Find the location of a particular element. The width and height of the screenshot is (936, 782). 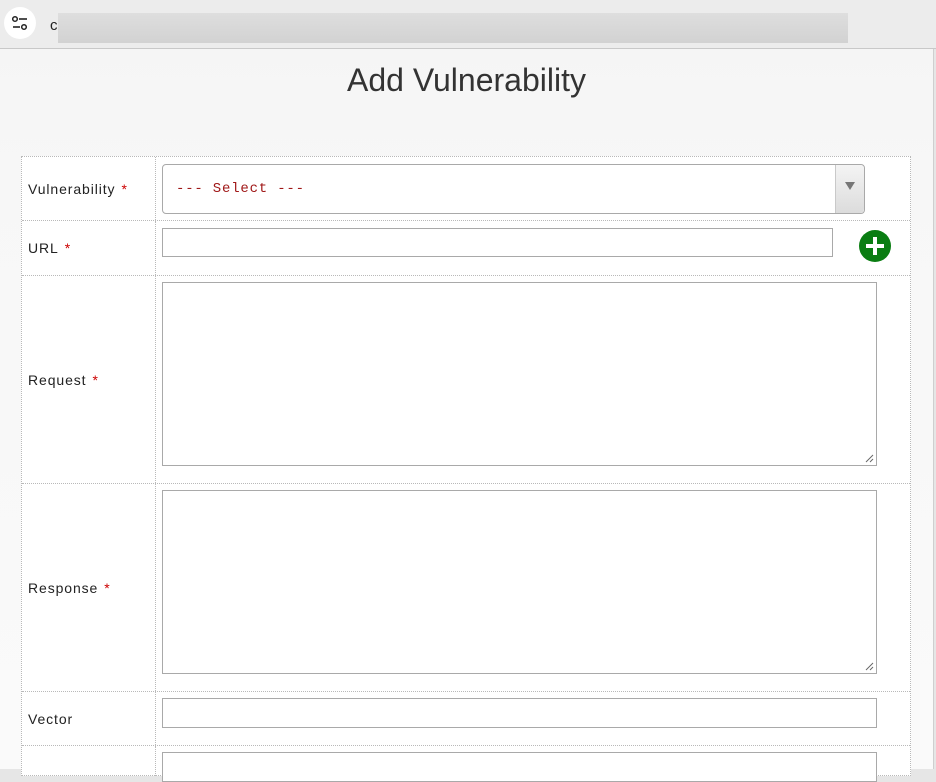

vulnerability-select: --- Select --- is located at coordinates (513, 189).